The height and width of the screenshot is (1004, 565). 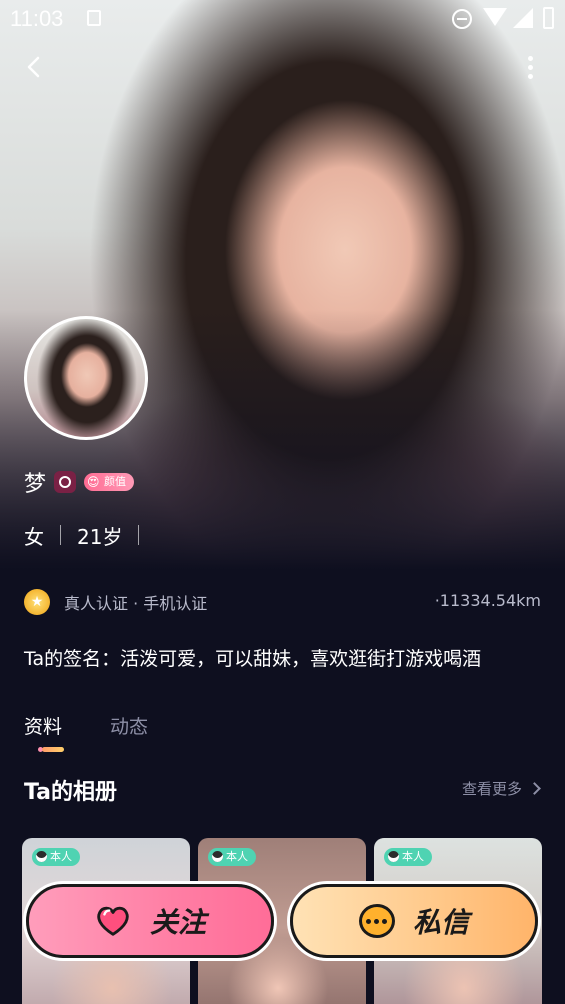 I want to click on avatar, so click(x=86, y=378).